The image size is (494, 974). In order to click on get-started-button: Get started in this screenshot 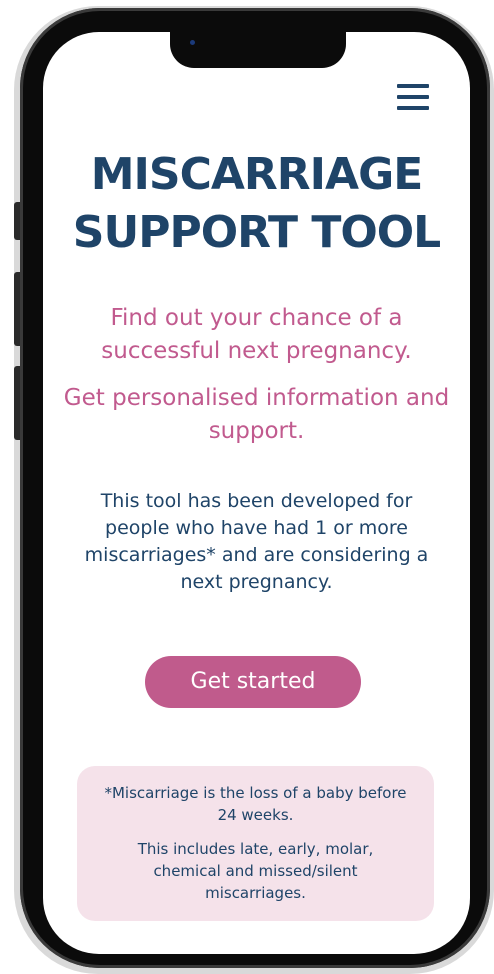, I will do `click(253, 682)`.